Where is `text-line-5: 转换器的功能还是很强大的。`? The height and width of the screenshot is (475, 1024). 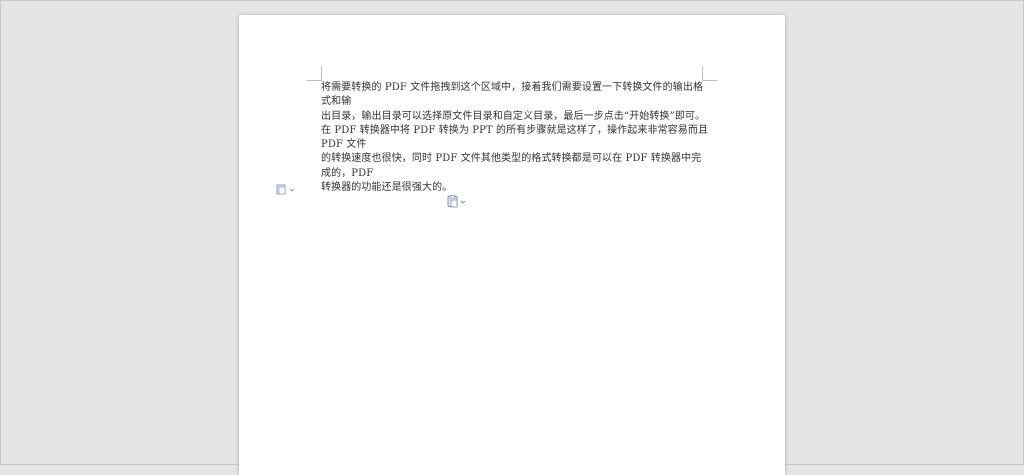 text-line-5: 转换器的功能还是很强大的。 is located at coordinates (387, 188).